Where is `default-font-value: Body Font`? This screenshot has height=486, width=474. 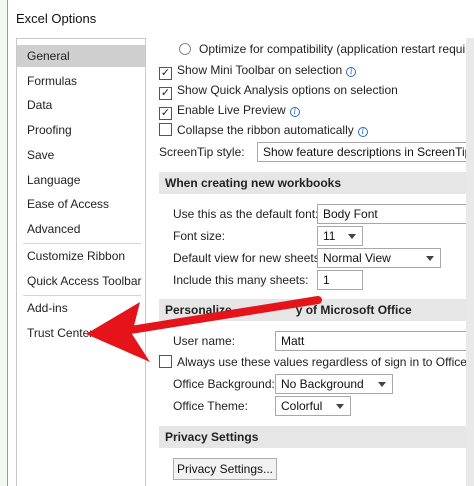
default-font-value: Body Font is located at coordinates (350, 214).